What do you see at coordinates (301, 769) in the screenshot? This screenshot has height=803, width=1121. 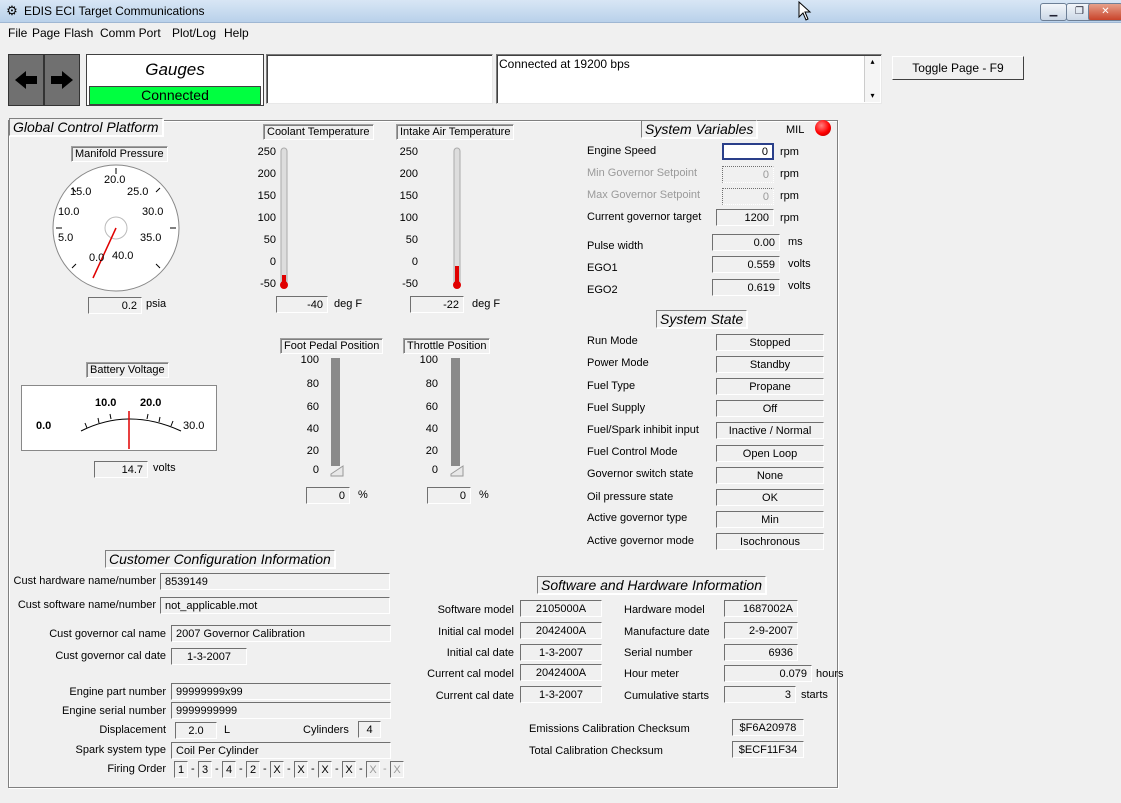 I see `firing-order-6: X` at bounding box center [301, 769].